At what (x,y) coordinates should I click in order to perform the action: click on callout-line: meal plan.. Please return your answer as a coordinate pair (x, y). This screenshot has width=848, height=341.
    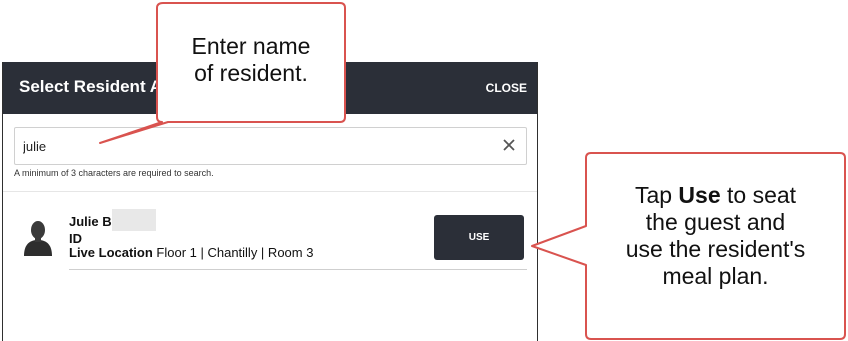
    Looking at the image, I should click on (715, 276).